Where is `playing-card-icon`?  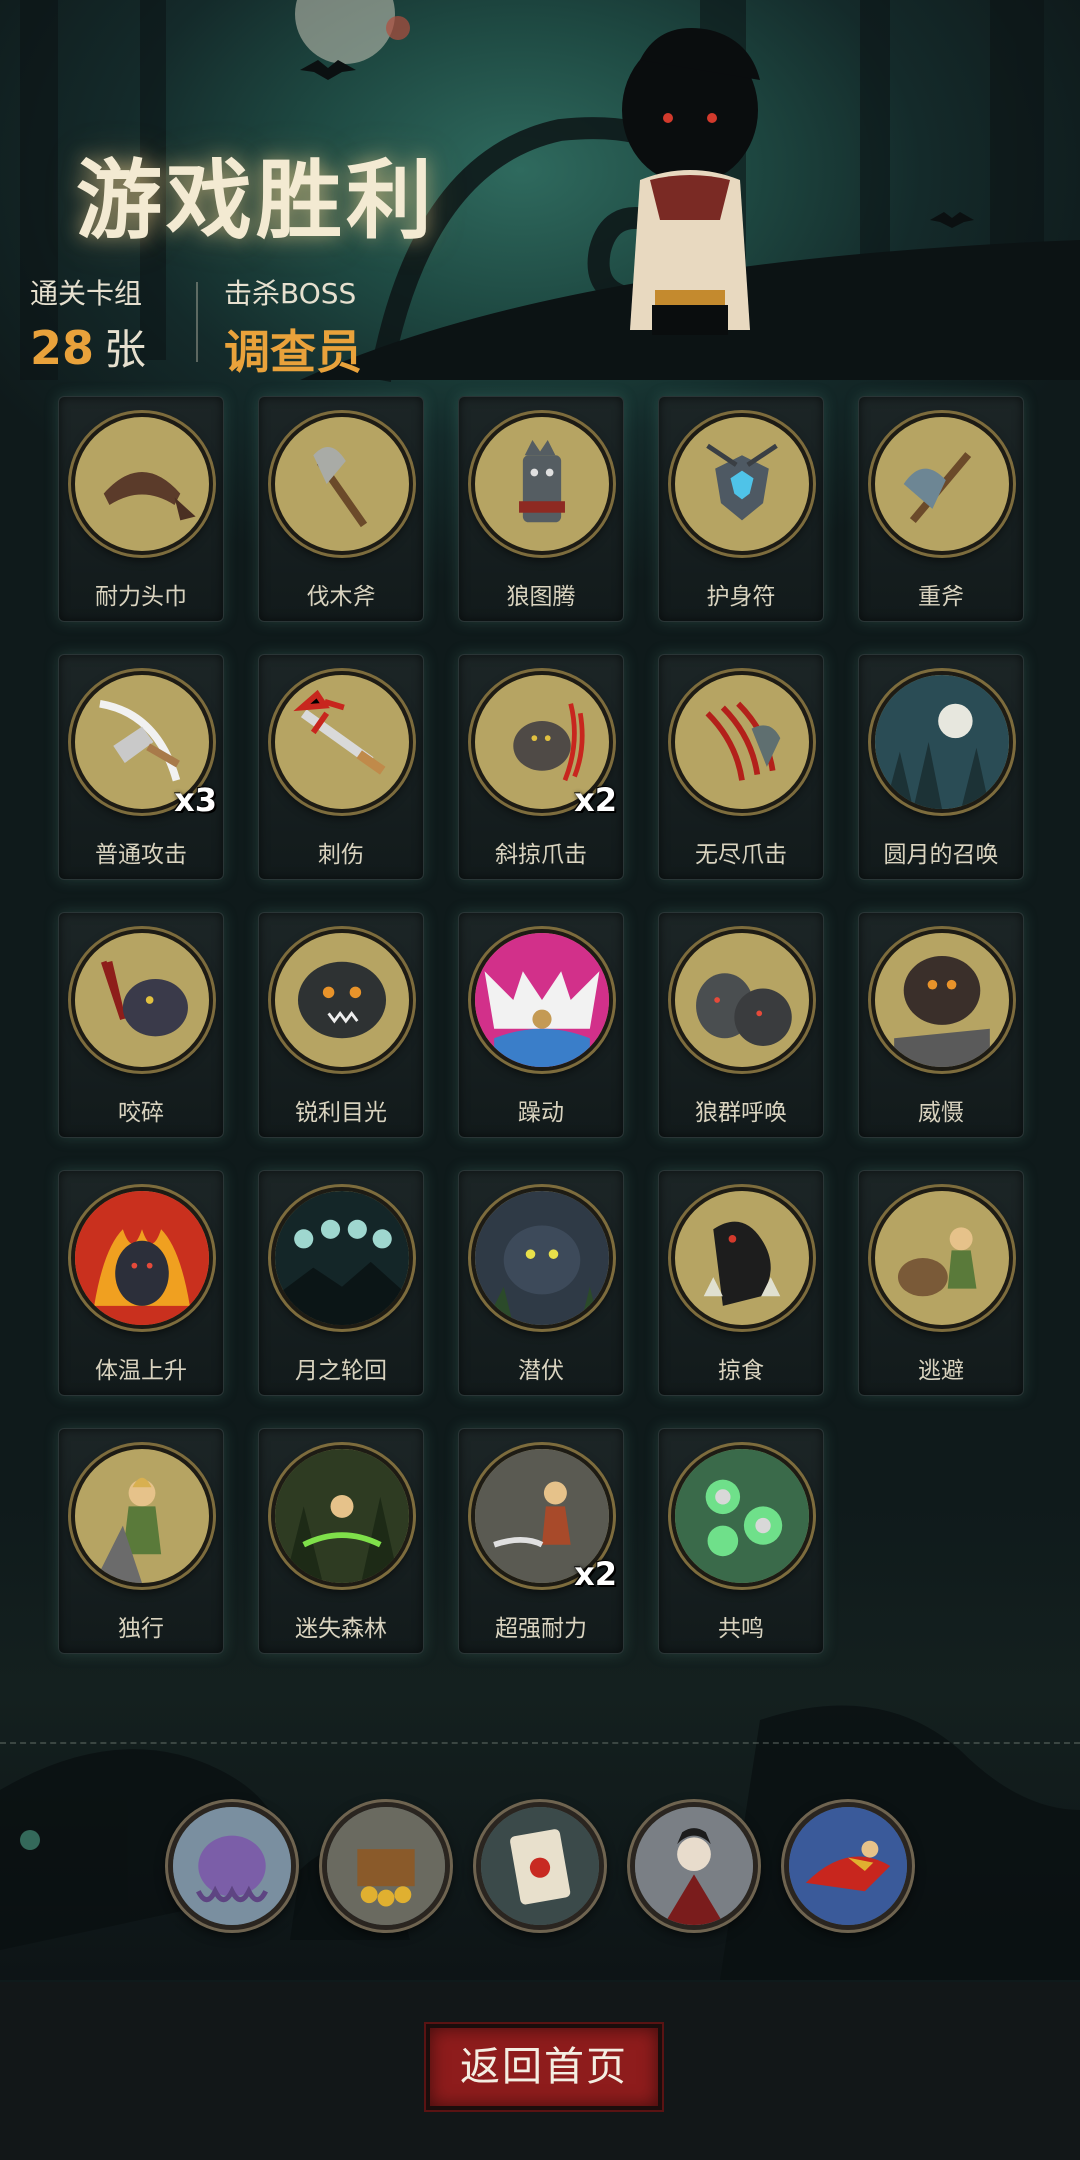 playing-card-icon is located at coordinates (540, 1866).